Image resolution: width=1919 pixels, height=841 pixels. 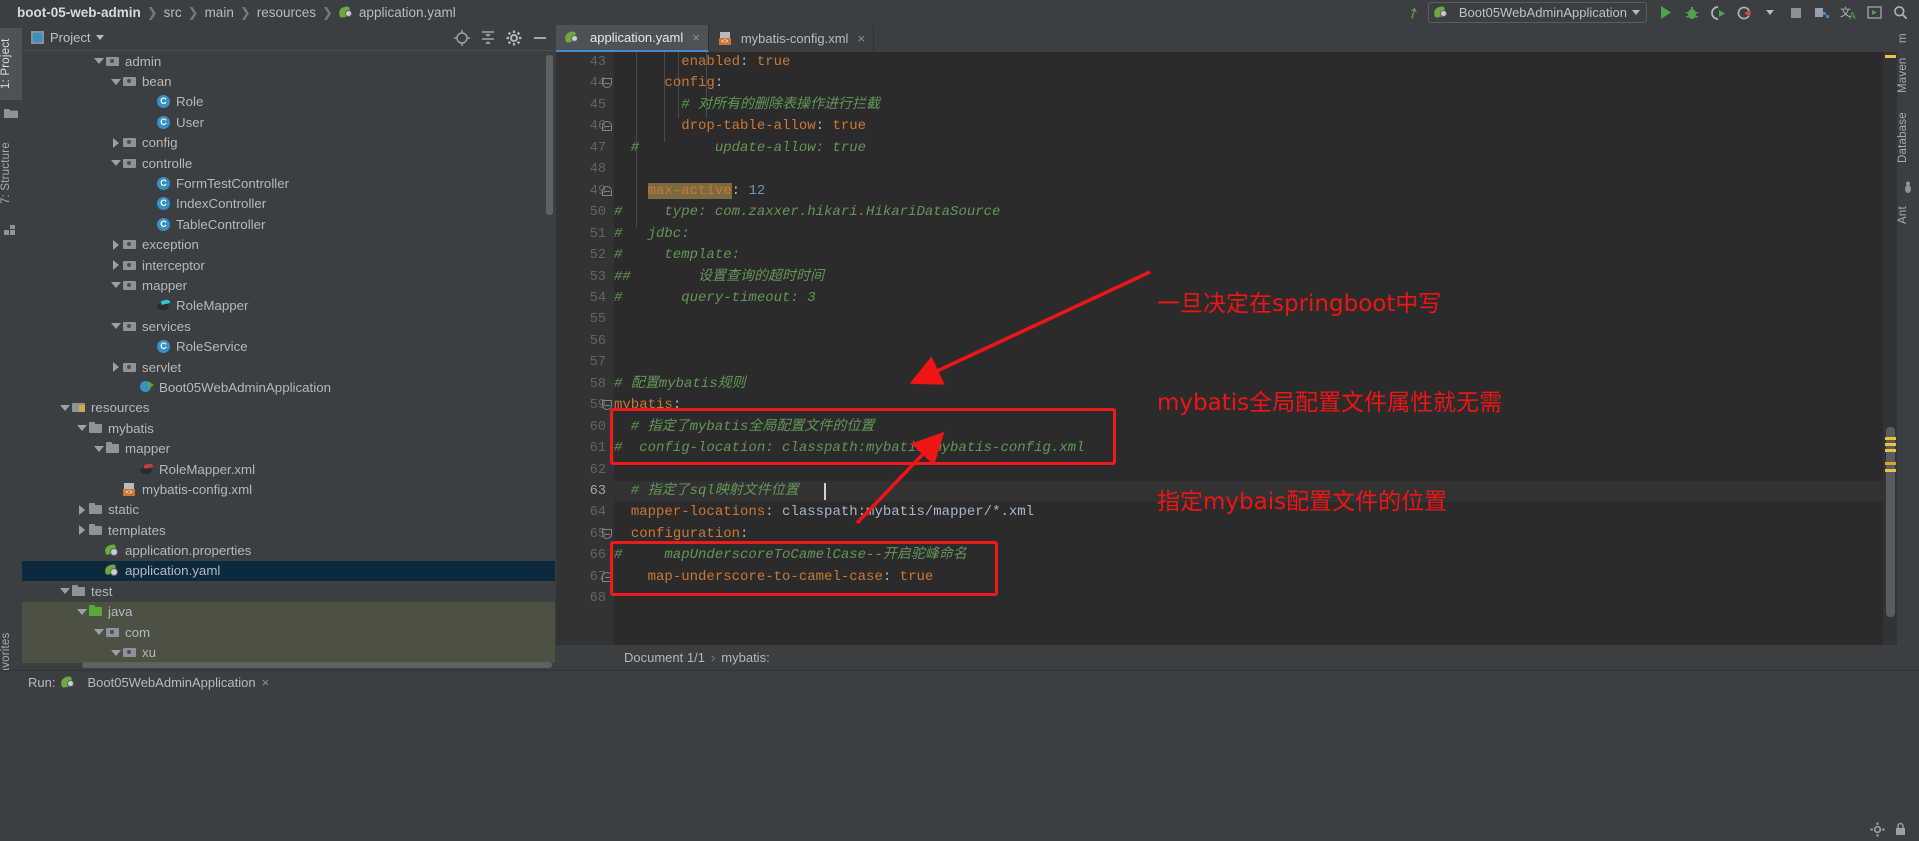 What do you see at coordinates (1744, 12) in the screenshot?
I see `profiler-button` at bounding box center [1744, 12].